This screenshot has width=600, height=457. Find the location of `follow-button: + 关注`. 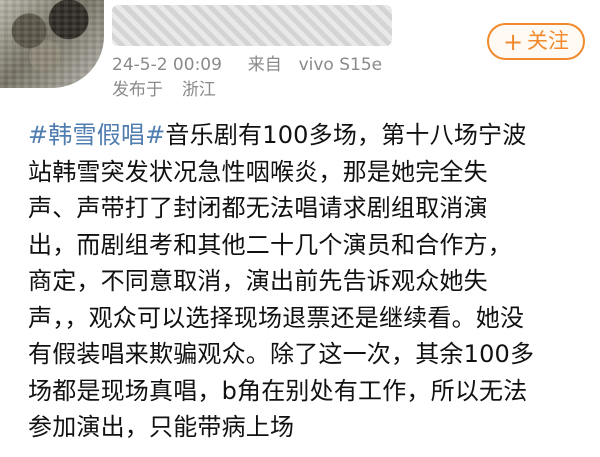

follow-button: + 关注 is located at coordinates (536, 41).